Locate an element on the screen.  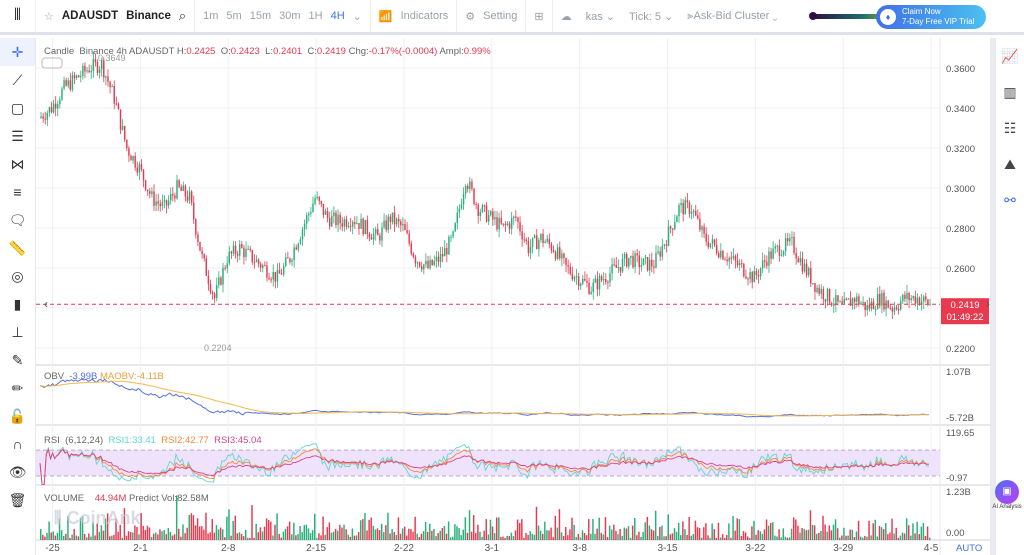
search-icon: ⌕ is located at coordinates (182, 16).